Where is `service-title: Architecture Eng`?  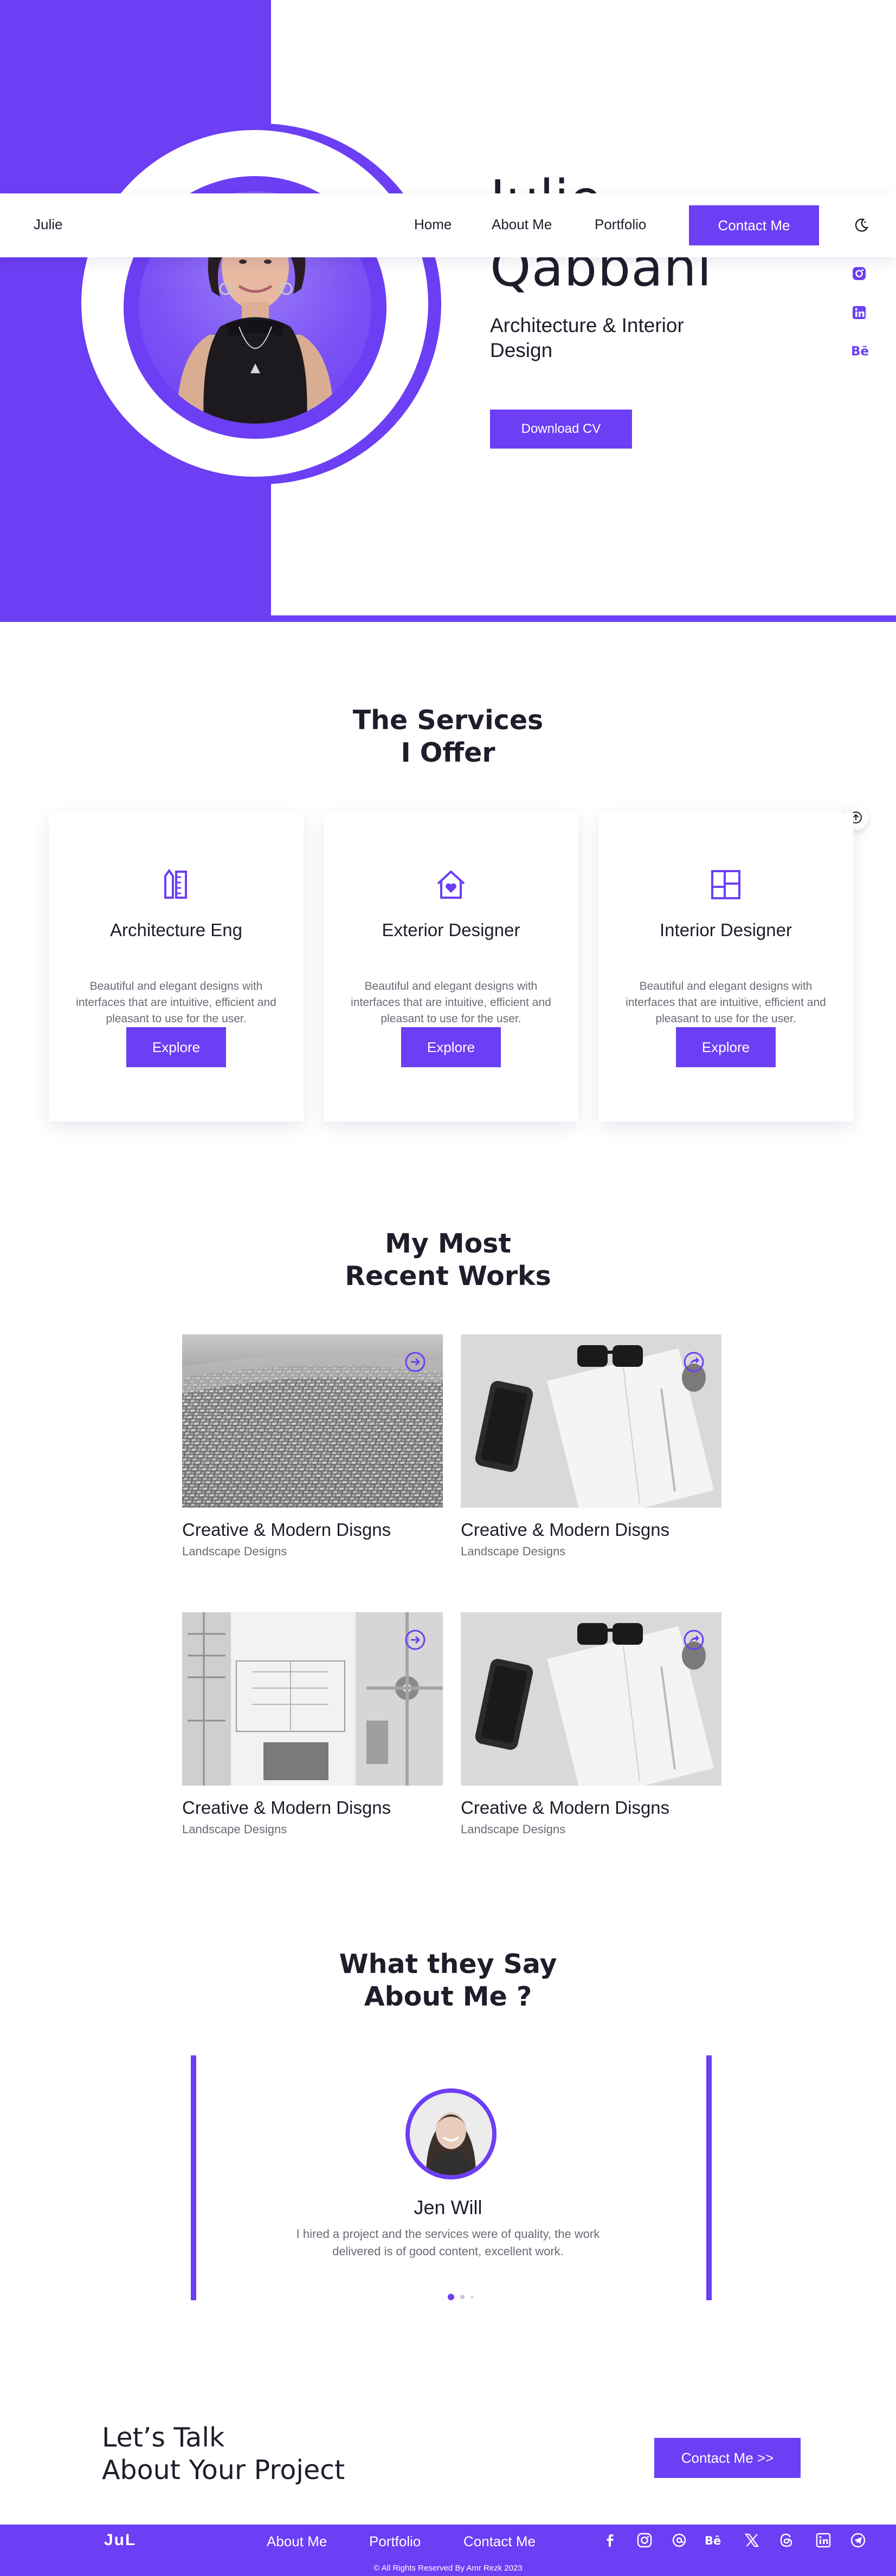
service-title: Architecture Eng is located at coordinates (176, 930).